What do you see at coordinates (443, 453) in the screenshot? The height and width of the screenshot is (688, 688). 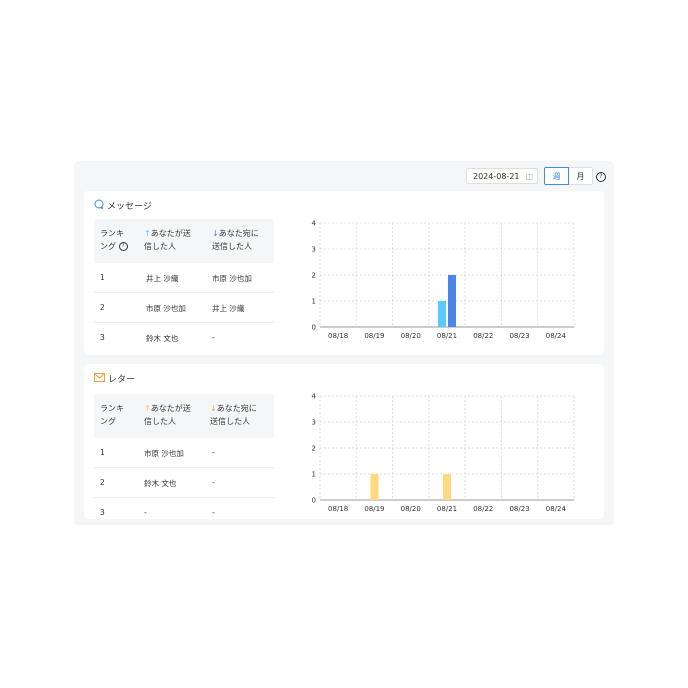 I see `letter-bar-chart: 0 1 2 3 4 08/18 08/19 08/20 08/21 08/22 08/23 08/24` at bounding box center [443, 453].